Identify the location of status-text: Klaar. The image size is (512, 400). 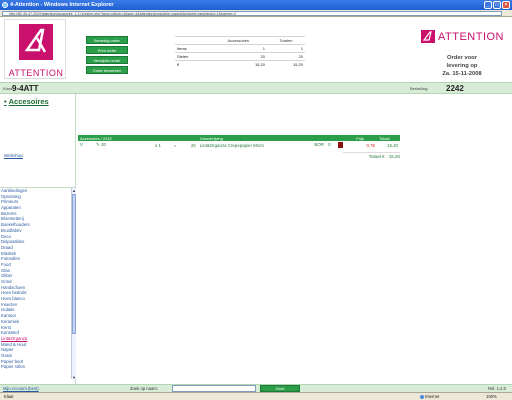
(9, 396).